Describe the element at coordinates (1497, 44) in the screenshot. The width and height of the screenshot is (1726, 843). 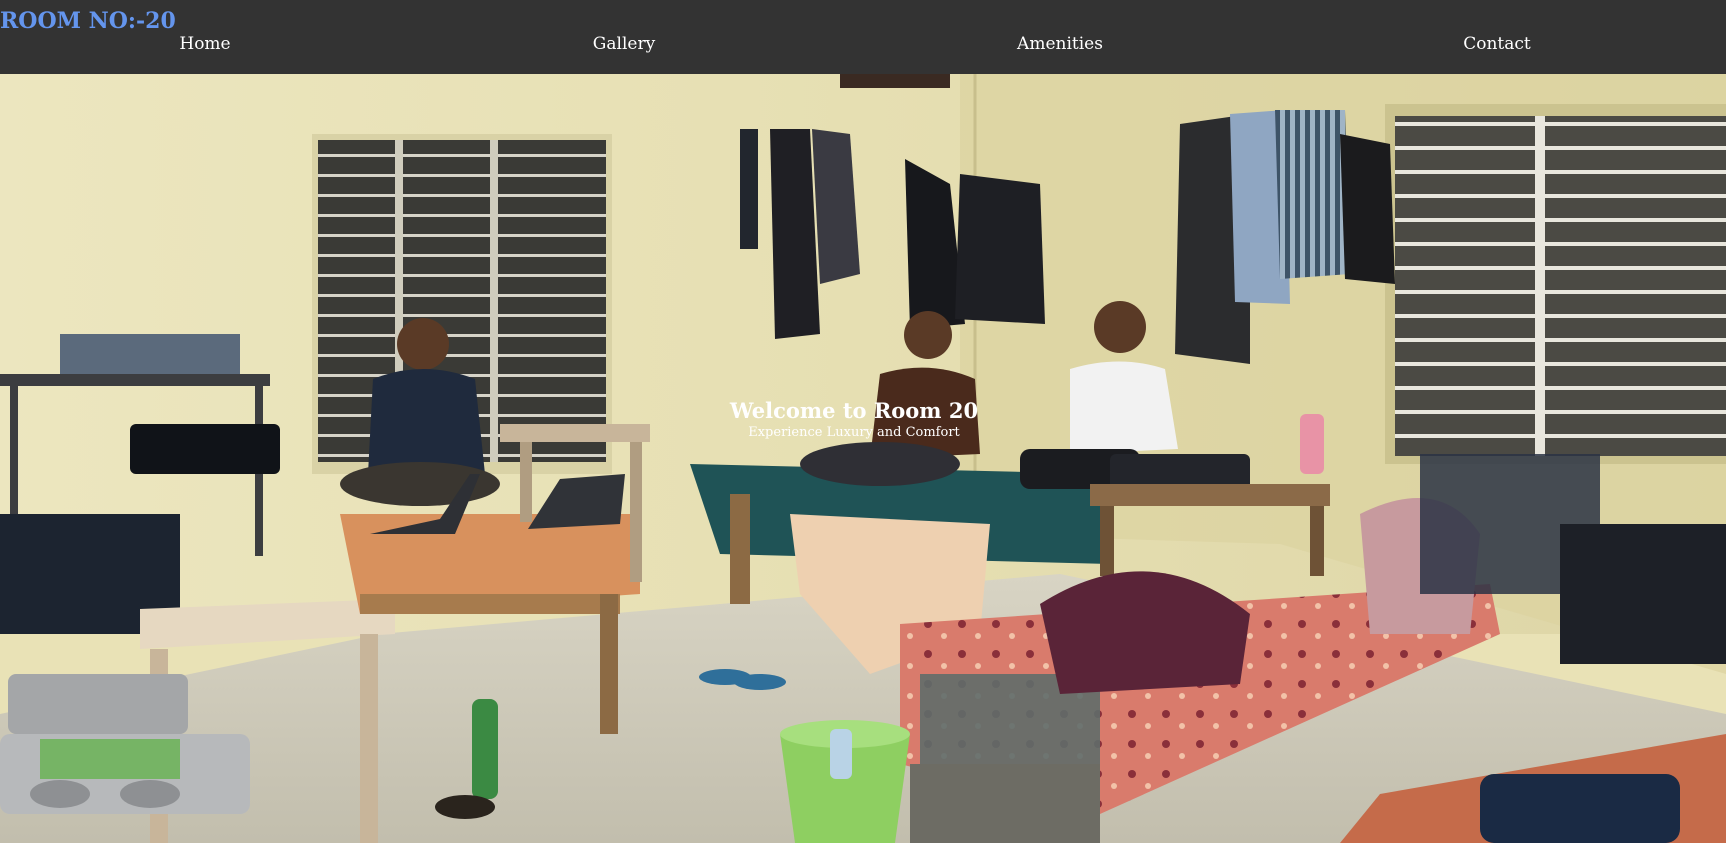
I see `nav-contact-link: Contact` at that location.